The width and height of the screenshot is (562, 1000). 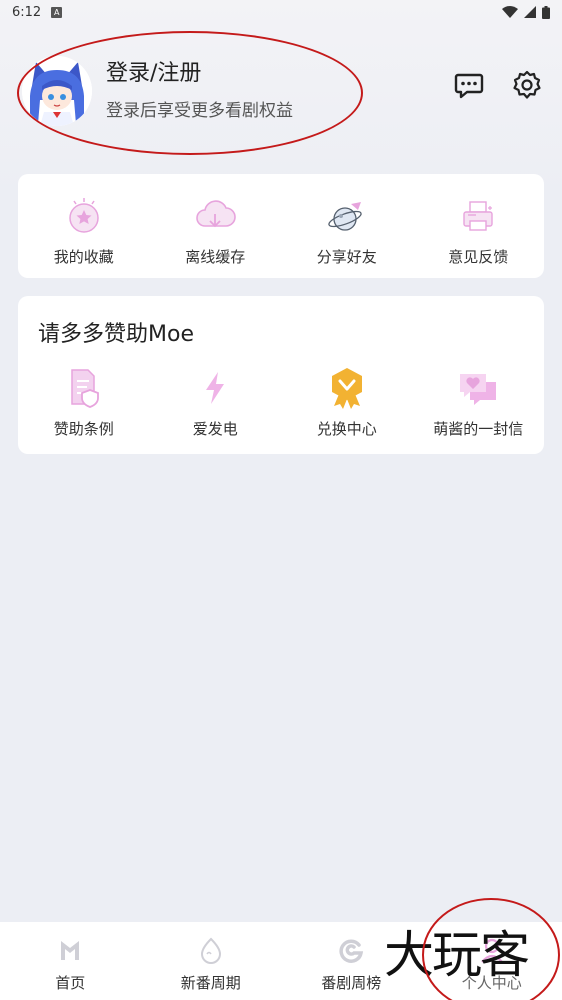 What do you see at coordinates (70, 950) in the screenshot?
I see `home-m-icon` at bounding box center [70, 950].